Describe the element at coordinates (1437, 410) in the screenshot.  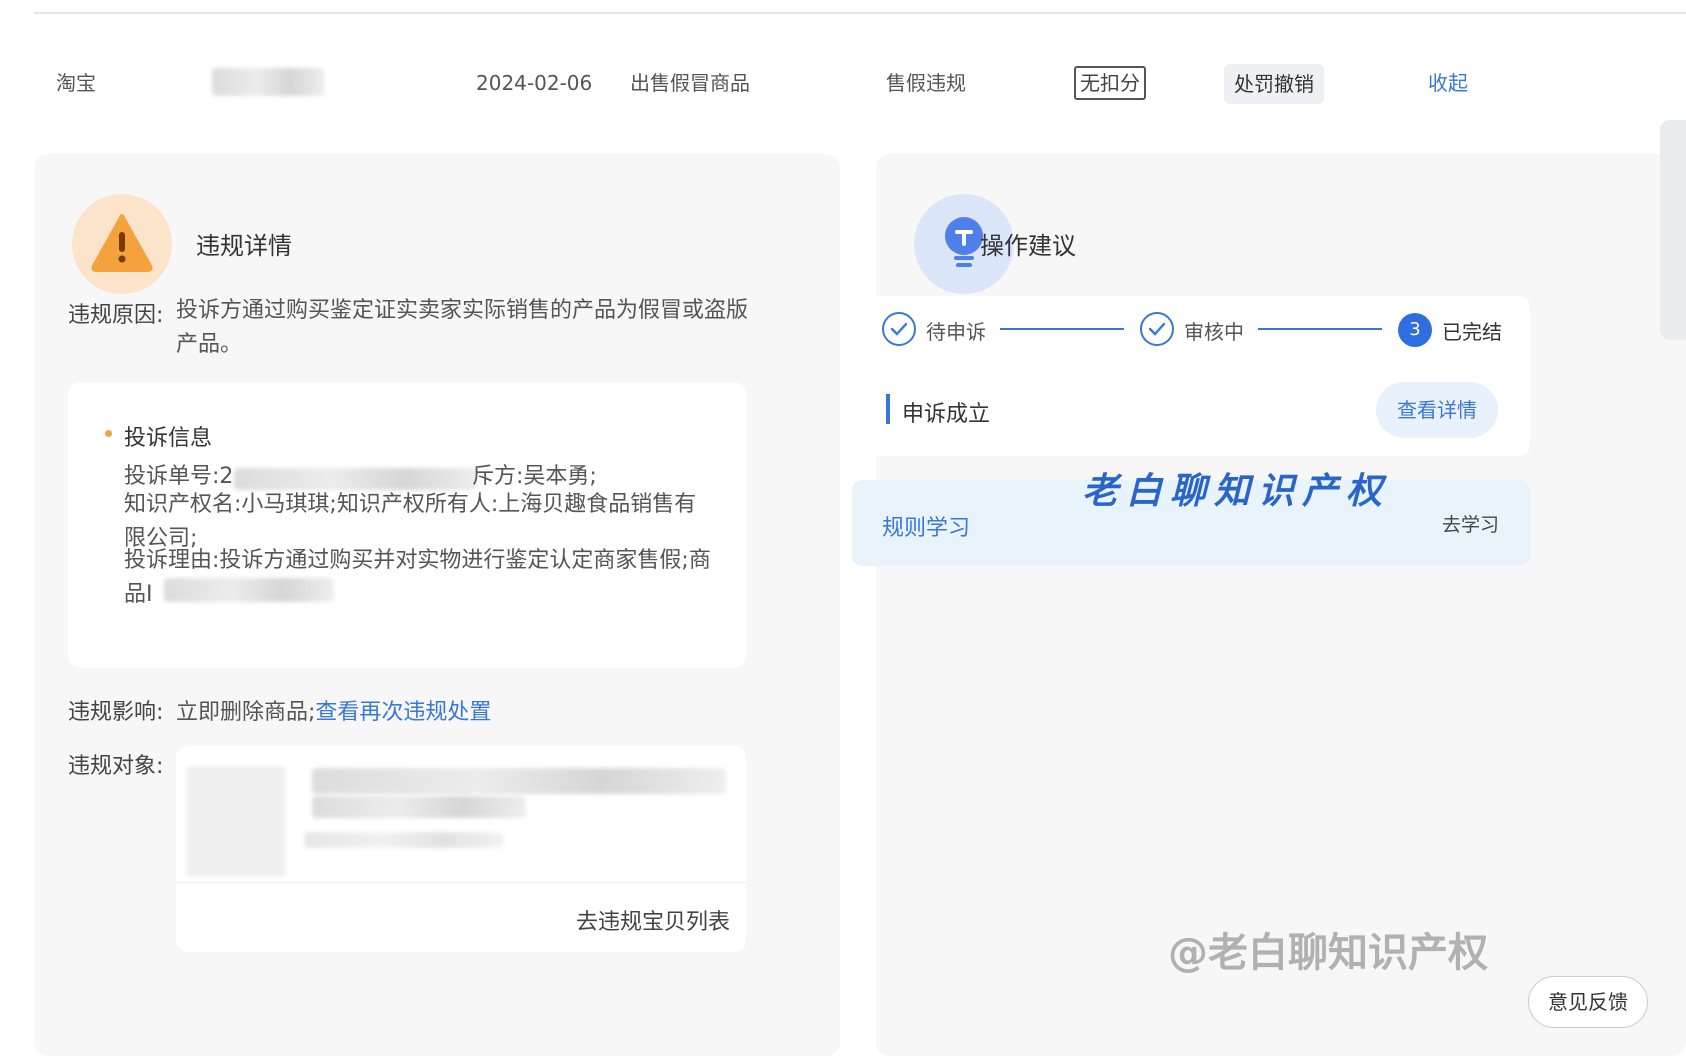
I see `view-details-button: 查看详情` at that location.